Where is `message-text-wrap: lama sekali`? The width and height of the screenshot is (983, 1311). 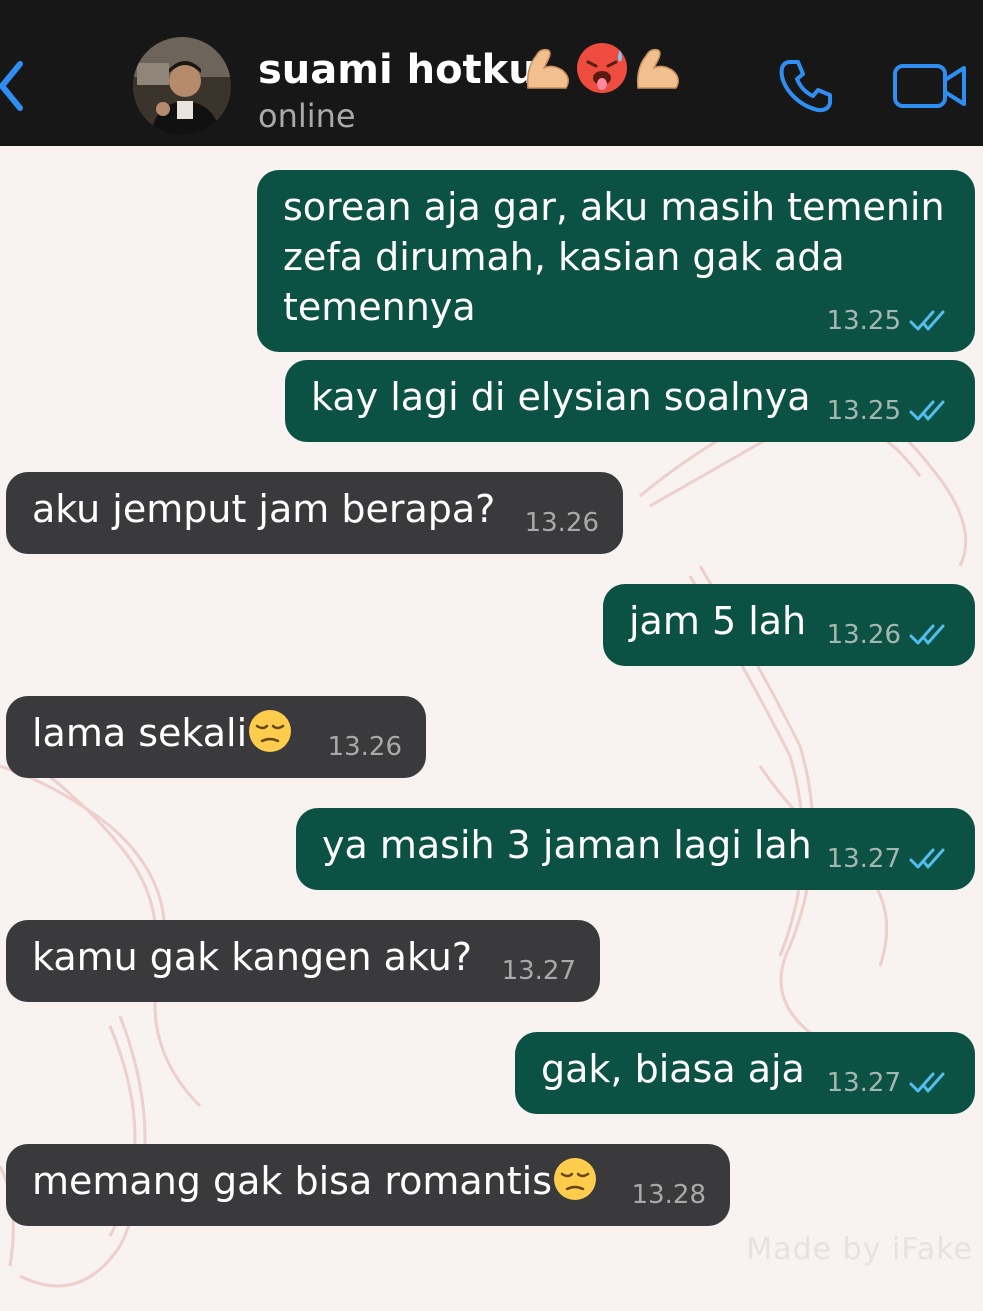
message-text-wrap: lama sekali is located at coordinates (162, 733).